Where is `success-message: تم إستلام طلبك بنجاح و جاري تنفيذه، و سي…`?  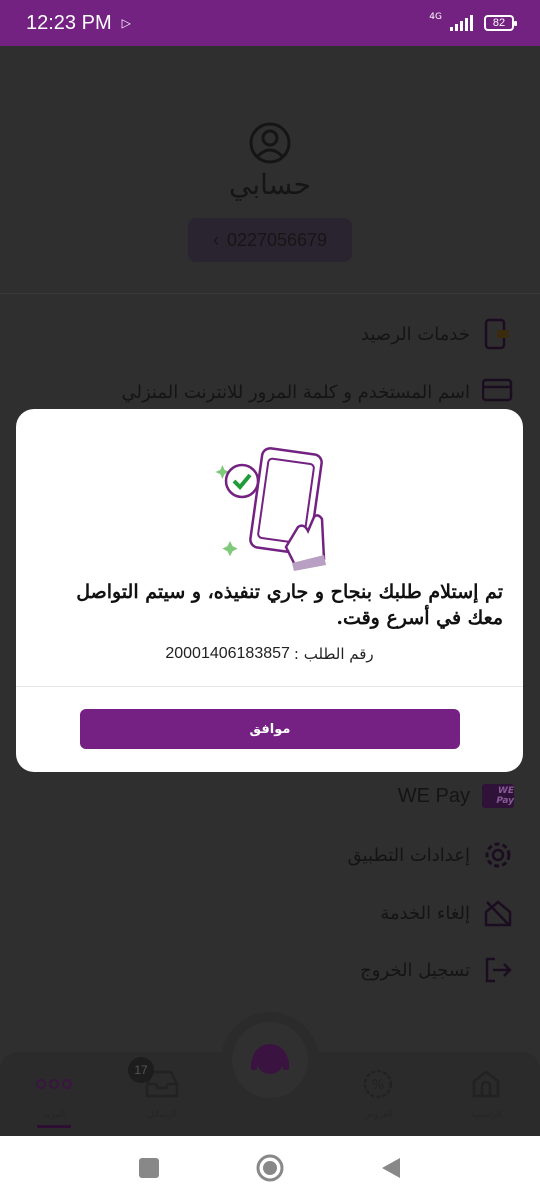 success-message: تم إستلام طلبك بنجاح و جاري تنفيذه، و سي… is located at coordinates (289, 605).